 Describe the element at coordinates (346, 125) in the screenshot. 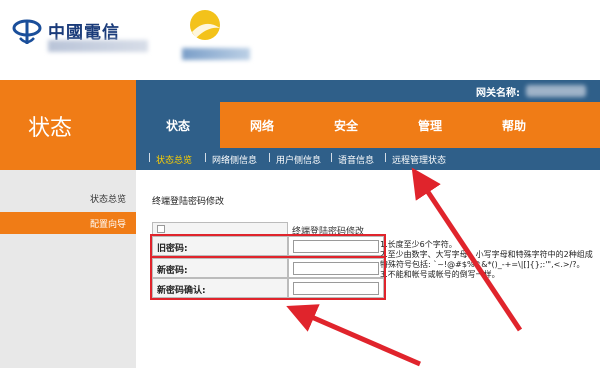

I see `tab-security: 安全` at that location.